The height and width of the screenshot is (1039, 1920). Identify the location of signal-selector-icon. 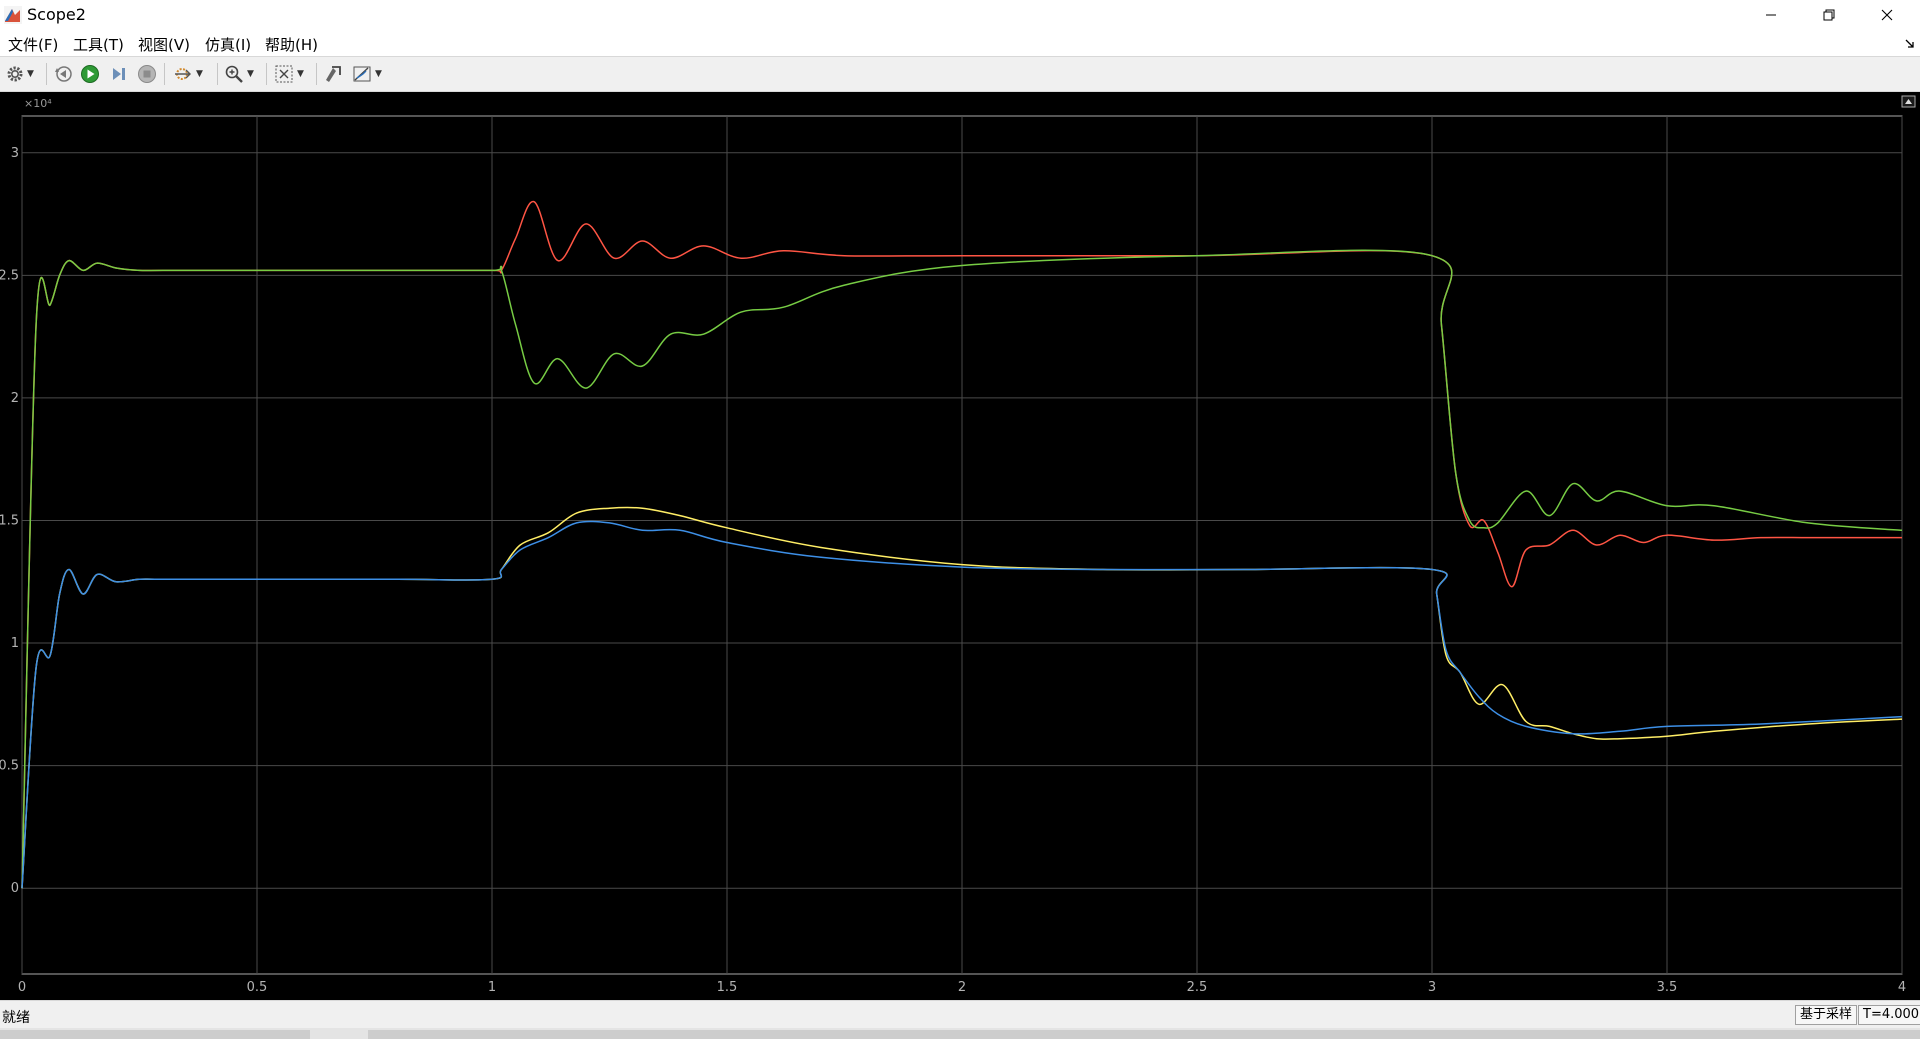
(183, 74).